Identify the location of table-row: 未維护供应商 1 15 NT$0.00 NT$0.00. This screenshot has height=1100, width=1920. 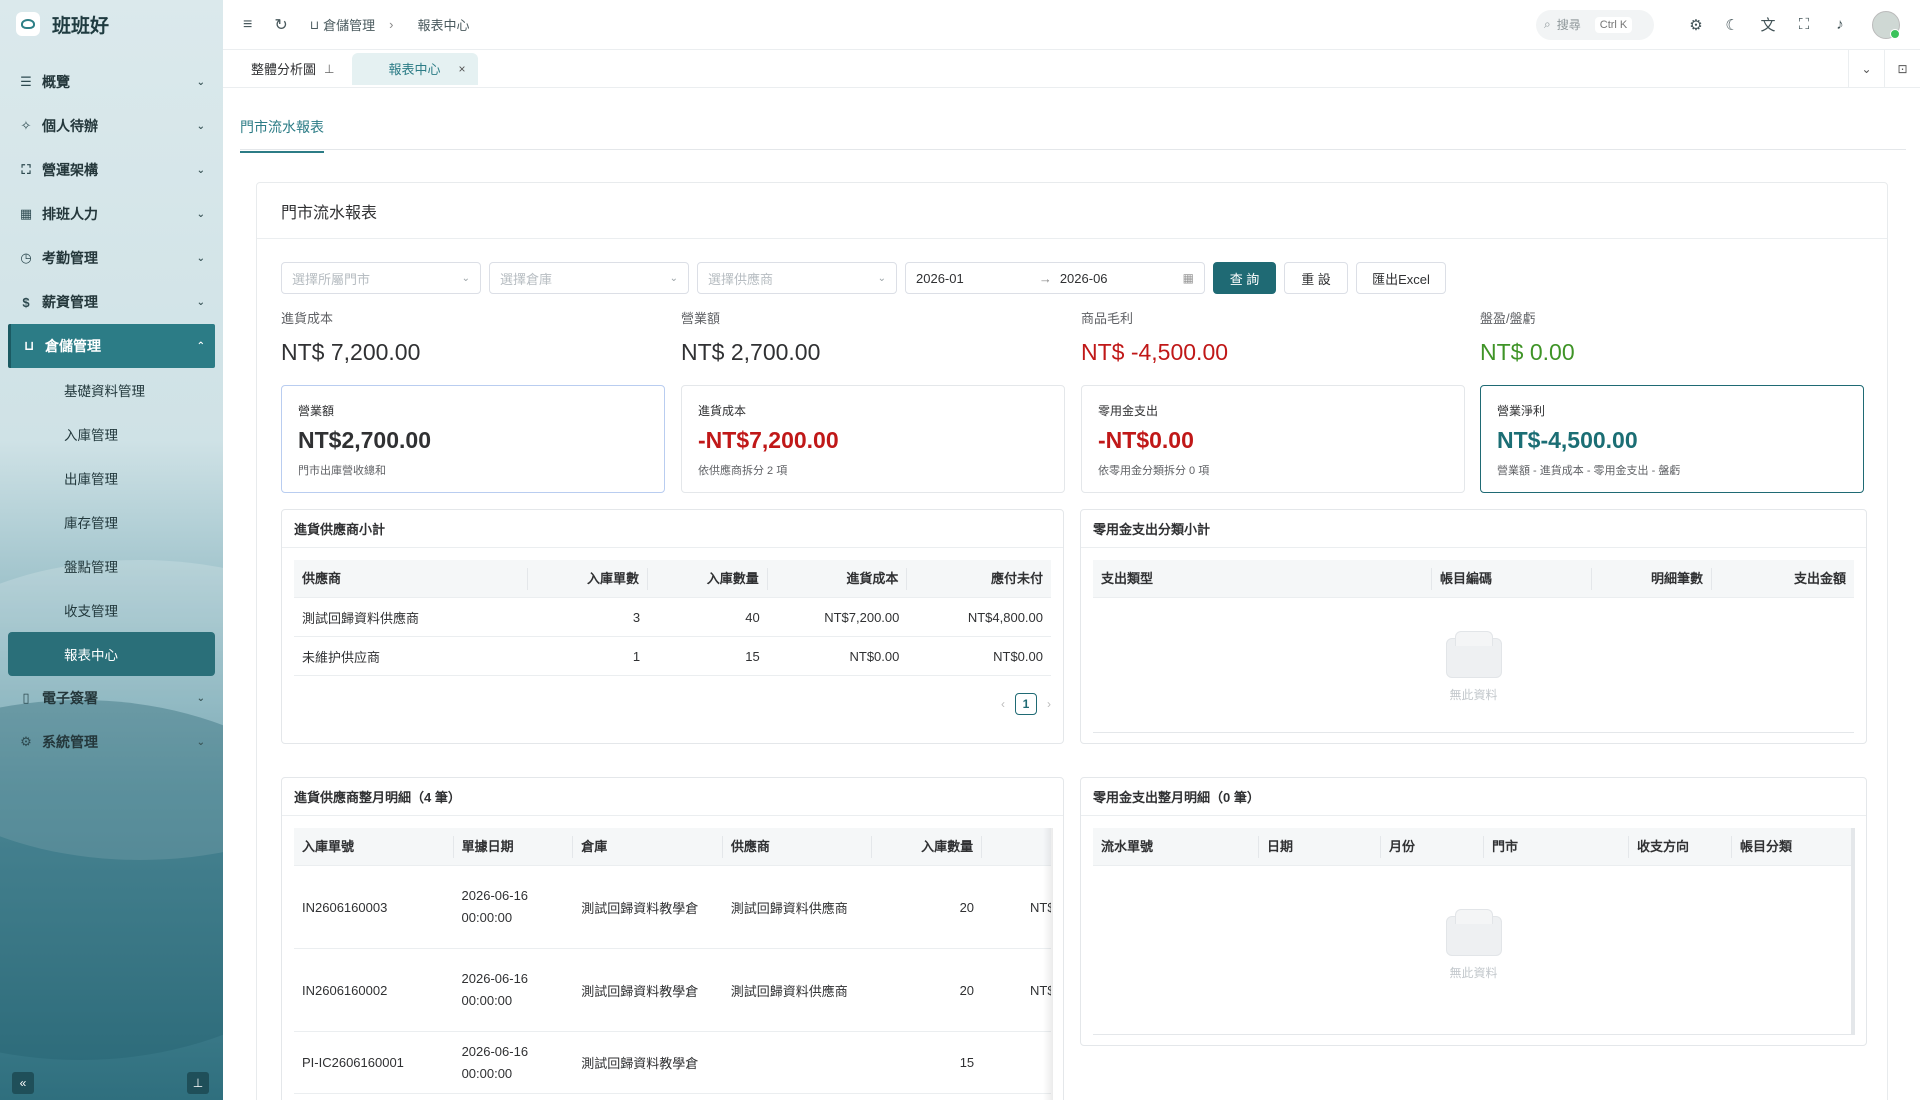
(672, 656).